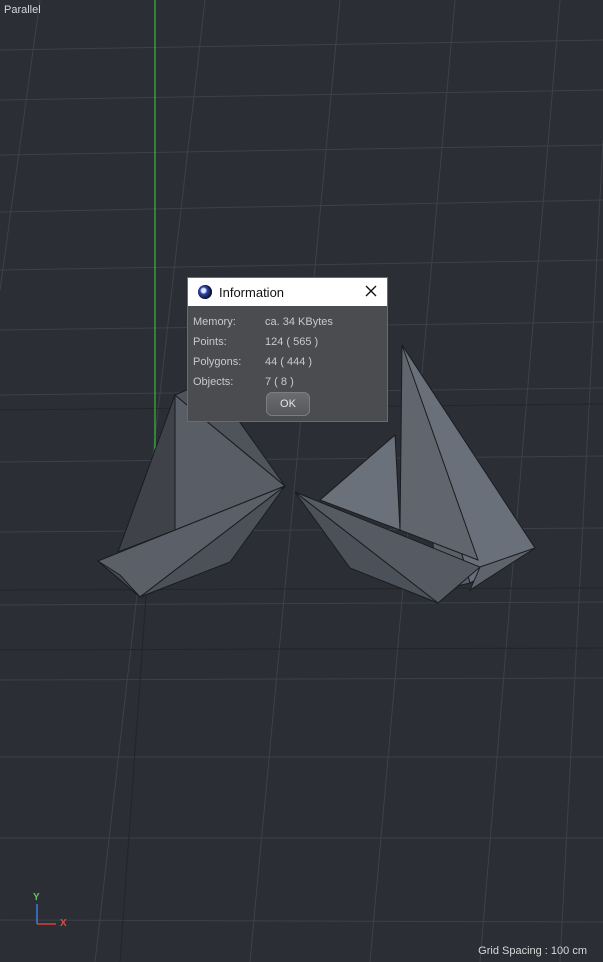  I want to click on polygons-label: Polygons:, so click(217, 362).